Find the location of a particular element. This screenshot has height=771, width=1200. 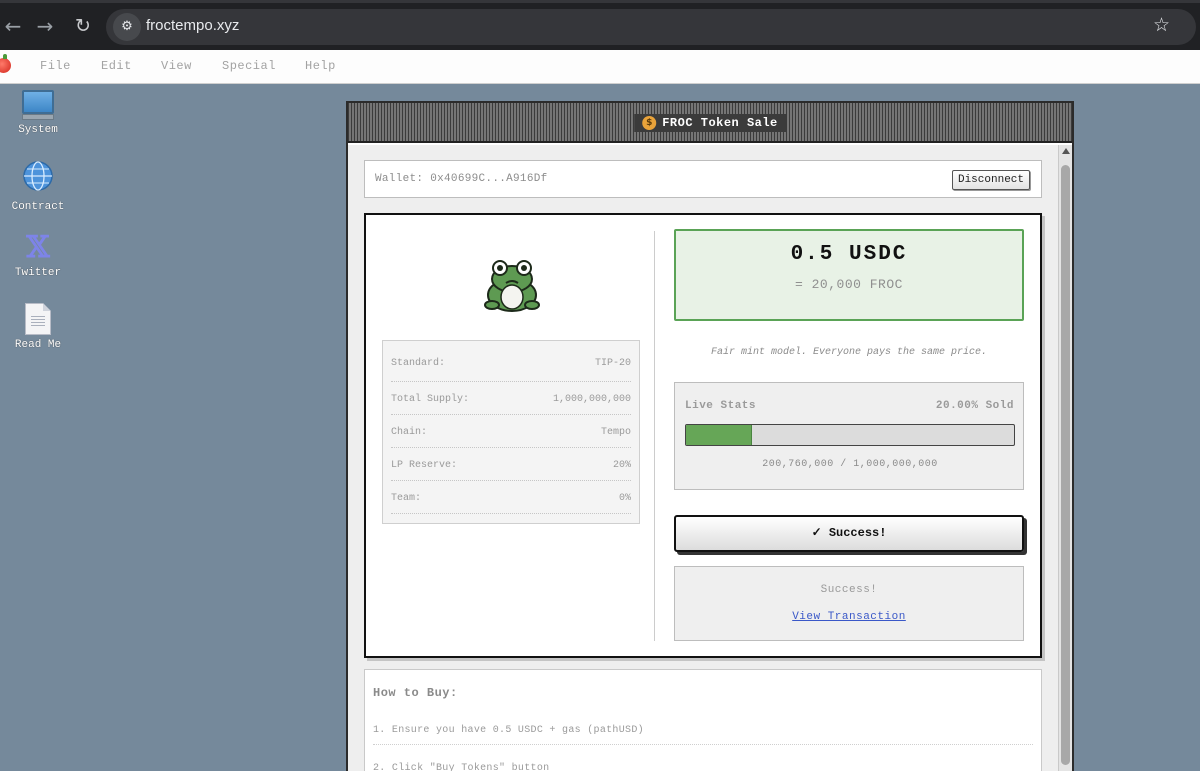

live-stats-title: Live Stats is located at coordinates (721, 406).